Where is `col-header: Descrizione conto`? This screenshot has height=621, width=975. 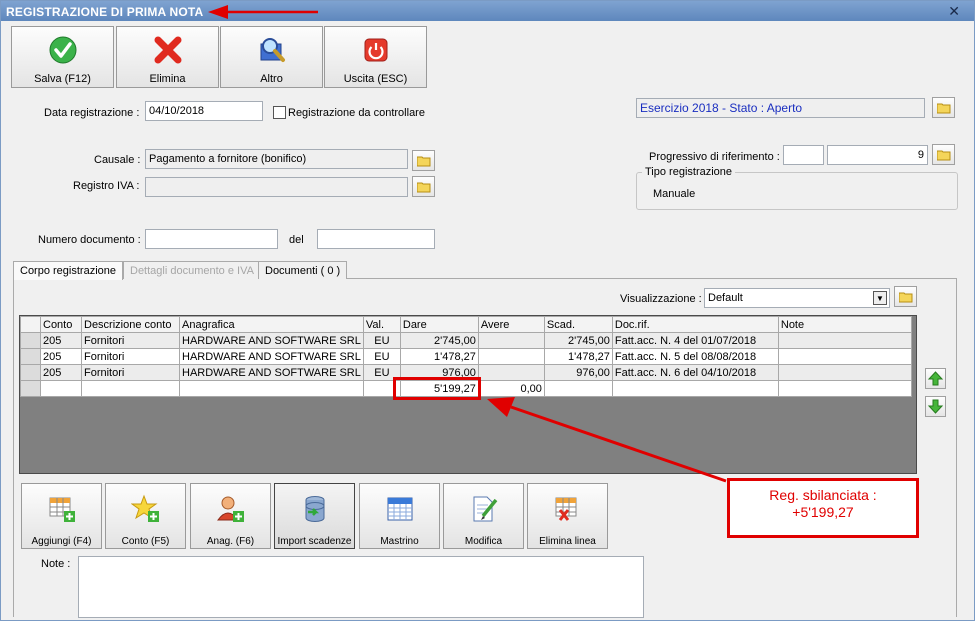
col-header: Descrizione conto is located at coordinates (130, 324).